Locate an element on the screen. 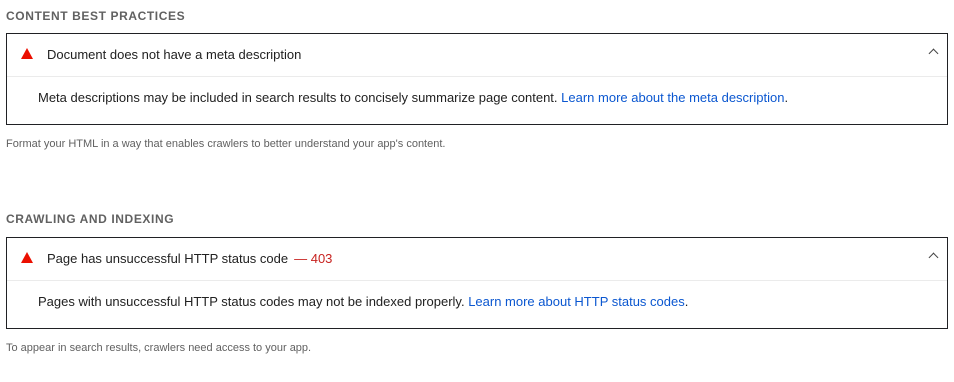 The image size is (954, 382). section-title-crawling-and-indexing: CRAWLING AND INDEXING is located at coordinates (90, 219).